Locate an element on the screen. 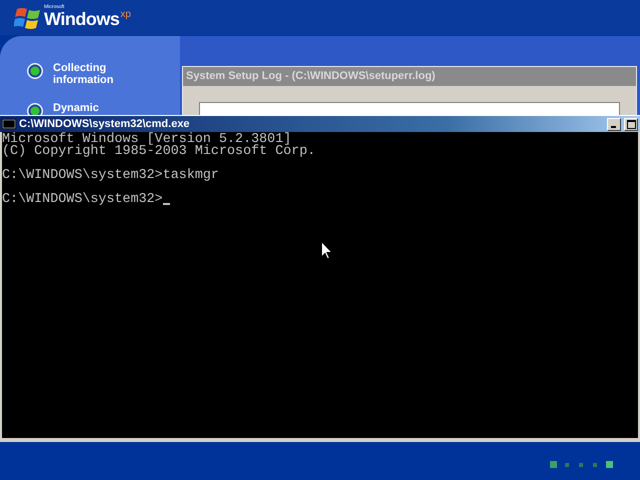 The width and height of the screenshot is (640, 480). step-label: Dynamic is located at coordinates (76, 108).